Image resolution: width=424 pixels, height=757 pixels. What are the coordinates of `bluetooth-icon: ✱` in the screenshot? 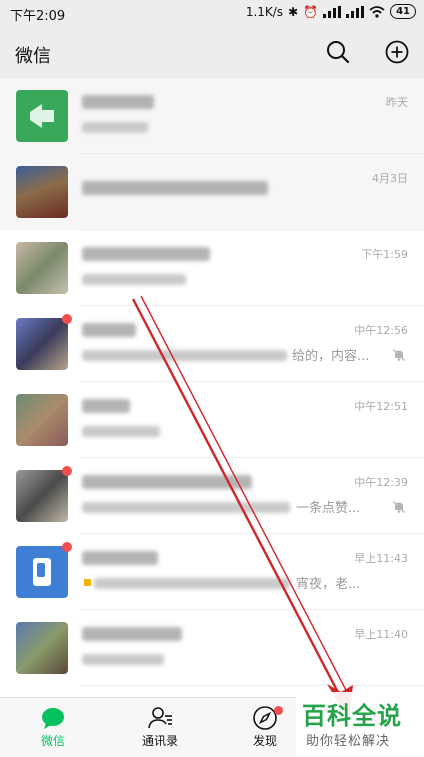 It's located at (293, 11).